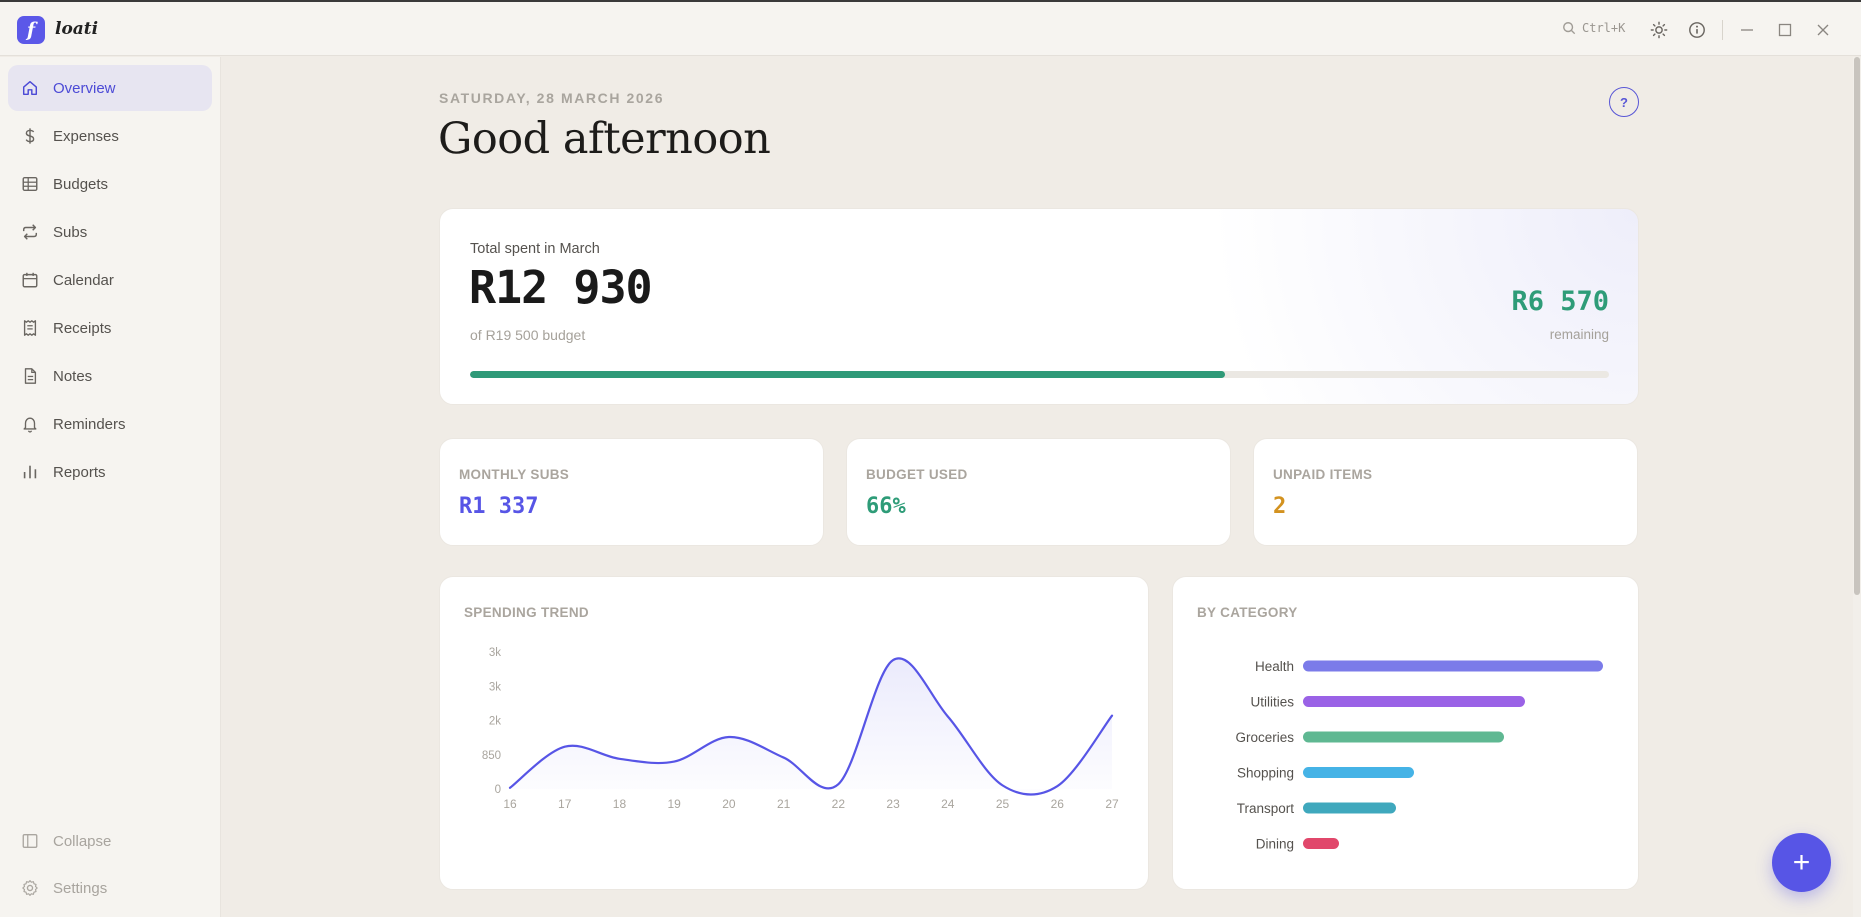 This screenshot has height=917, width=1861. Describe the element at coordinates (1624, 102) in the screenshot. I see `help-button: ?` at that location.